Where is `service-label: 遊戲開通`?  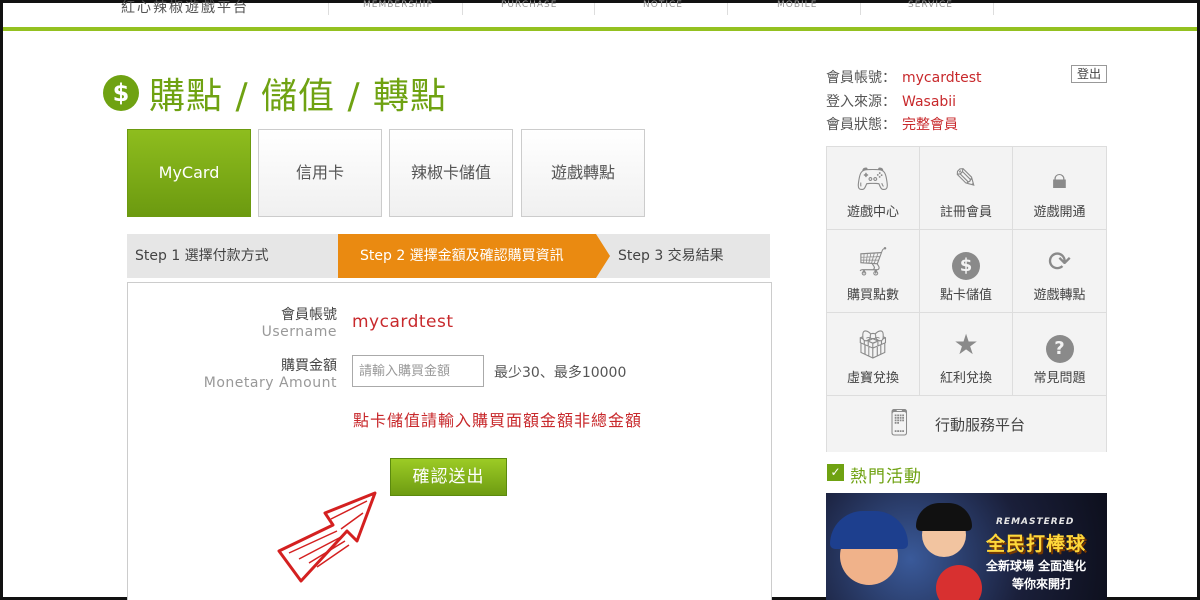 service-label: 遊戲開通 is located at coordinates (1059, 212).